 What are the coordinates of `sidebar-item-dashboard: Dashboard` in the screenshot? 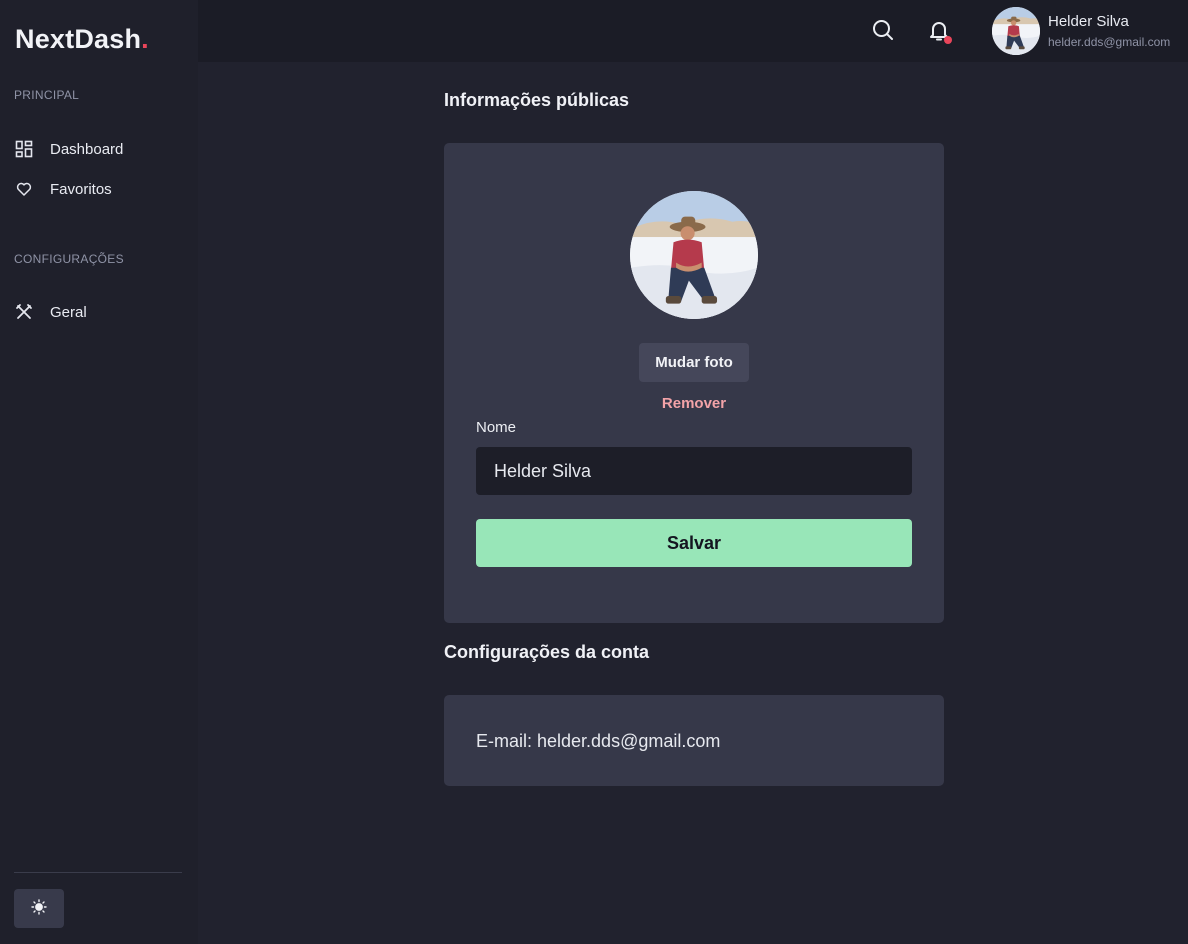 It's located at (99, 149).